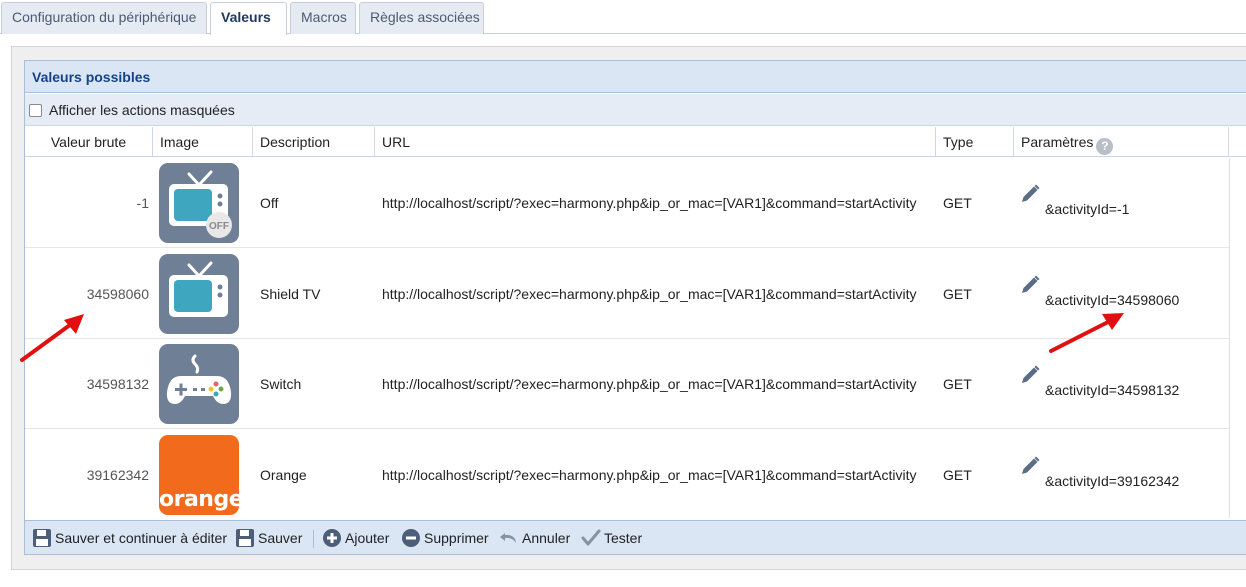 The image size is (1246, 587). I want to click on raw-value: 39162342, so click(117, 475).